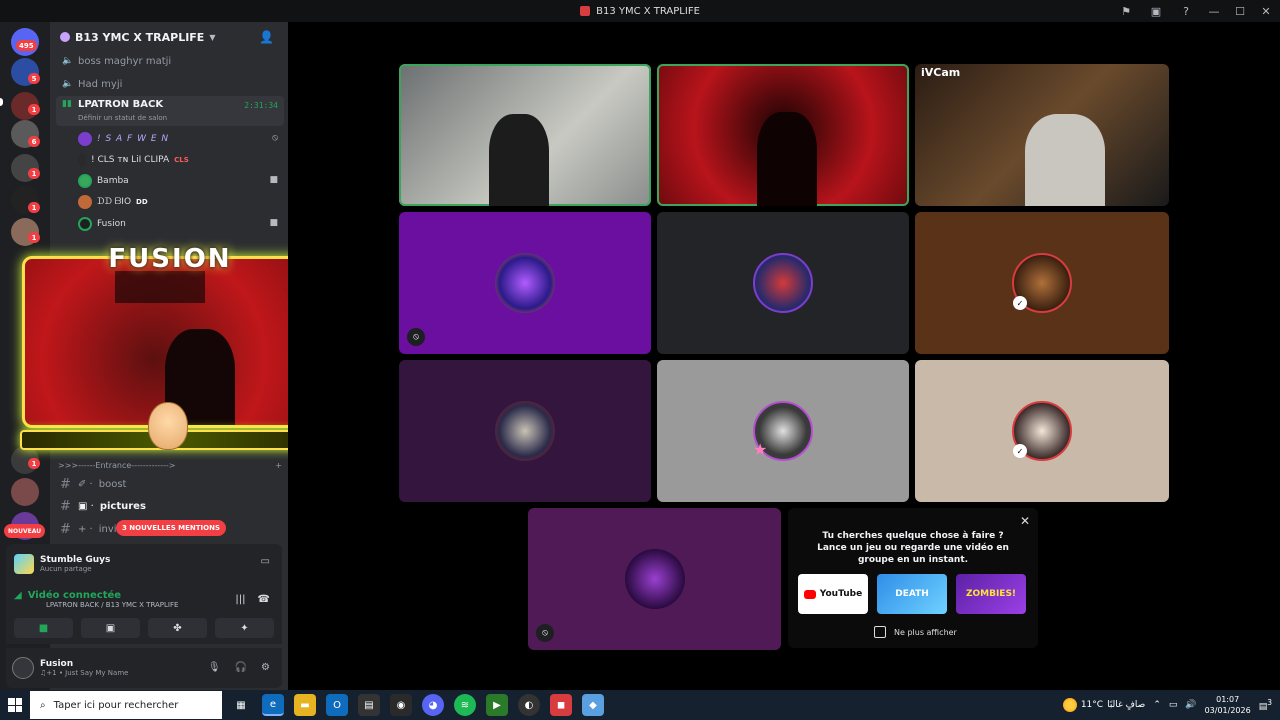  Describe the element at coordinates (181, 139) in the screenshot. I see `voice-user: ! S A F W E N ⦸` at that location.